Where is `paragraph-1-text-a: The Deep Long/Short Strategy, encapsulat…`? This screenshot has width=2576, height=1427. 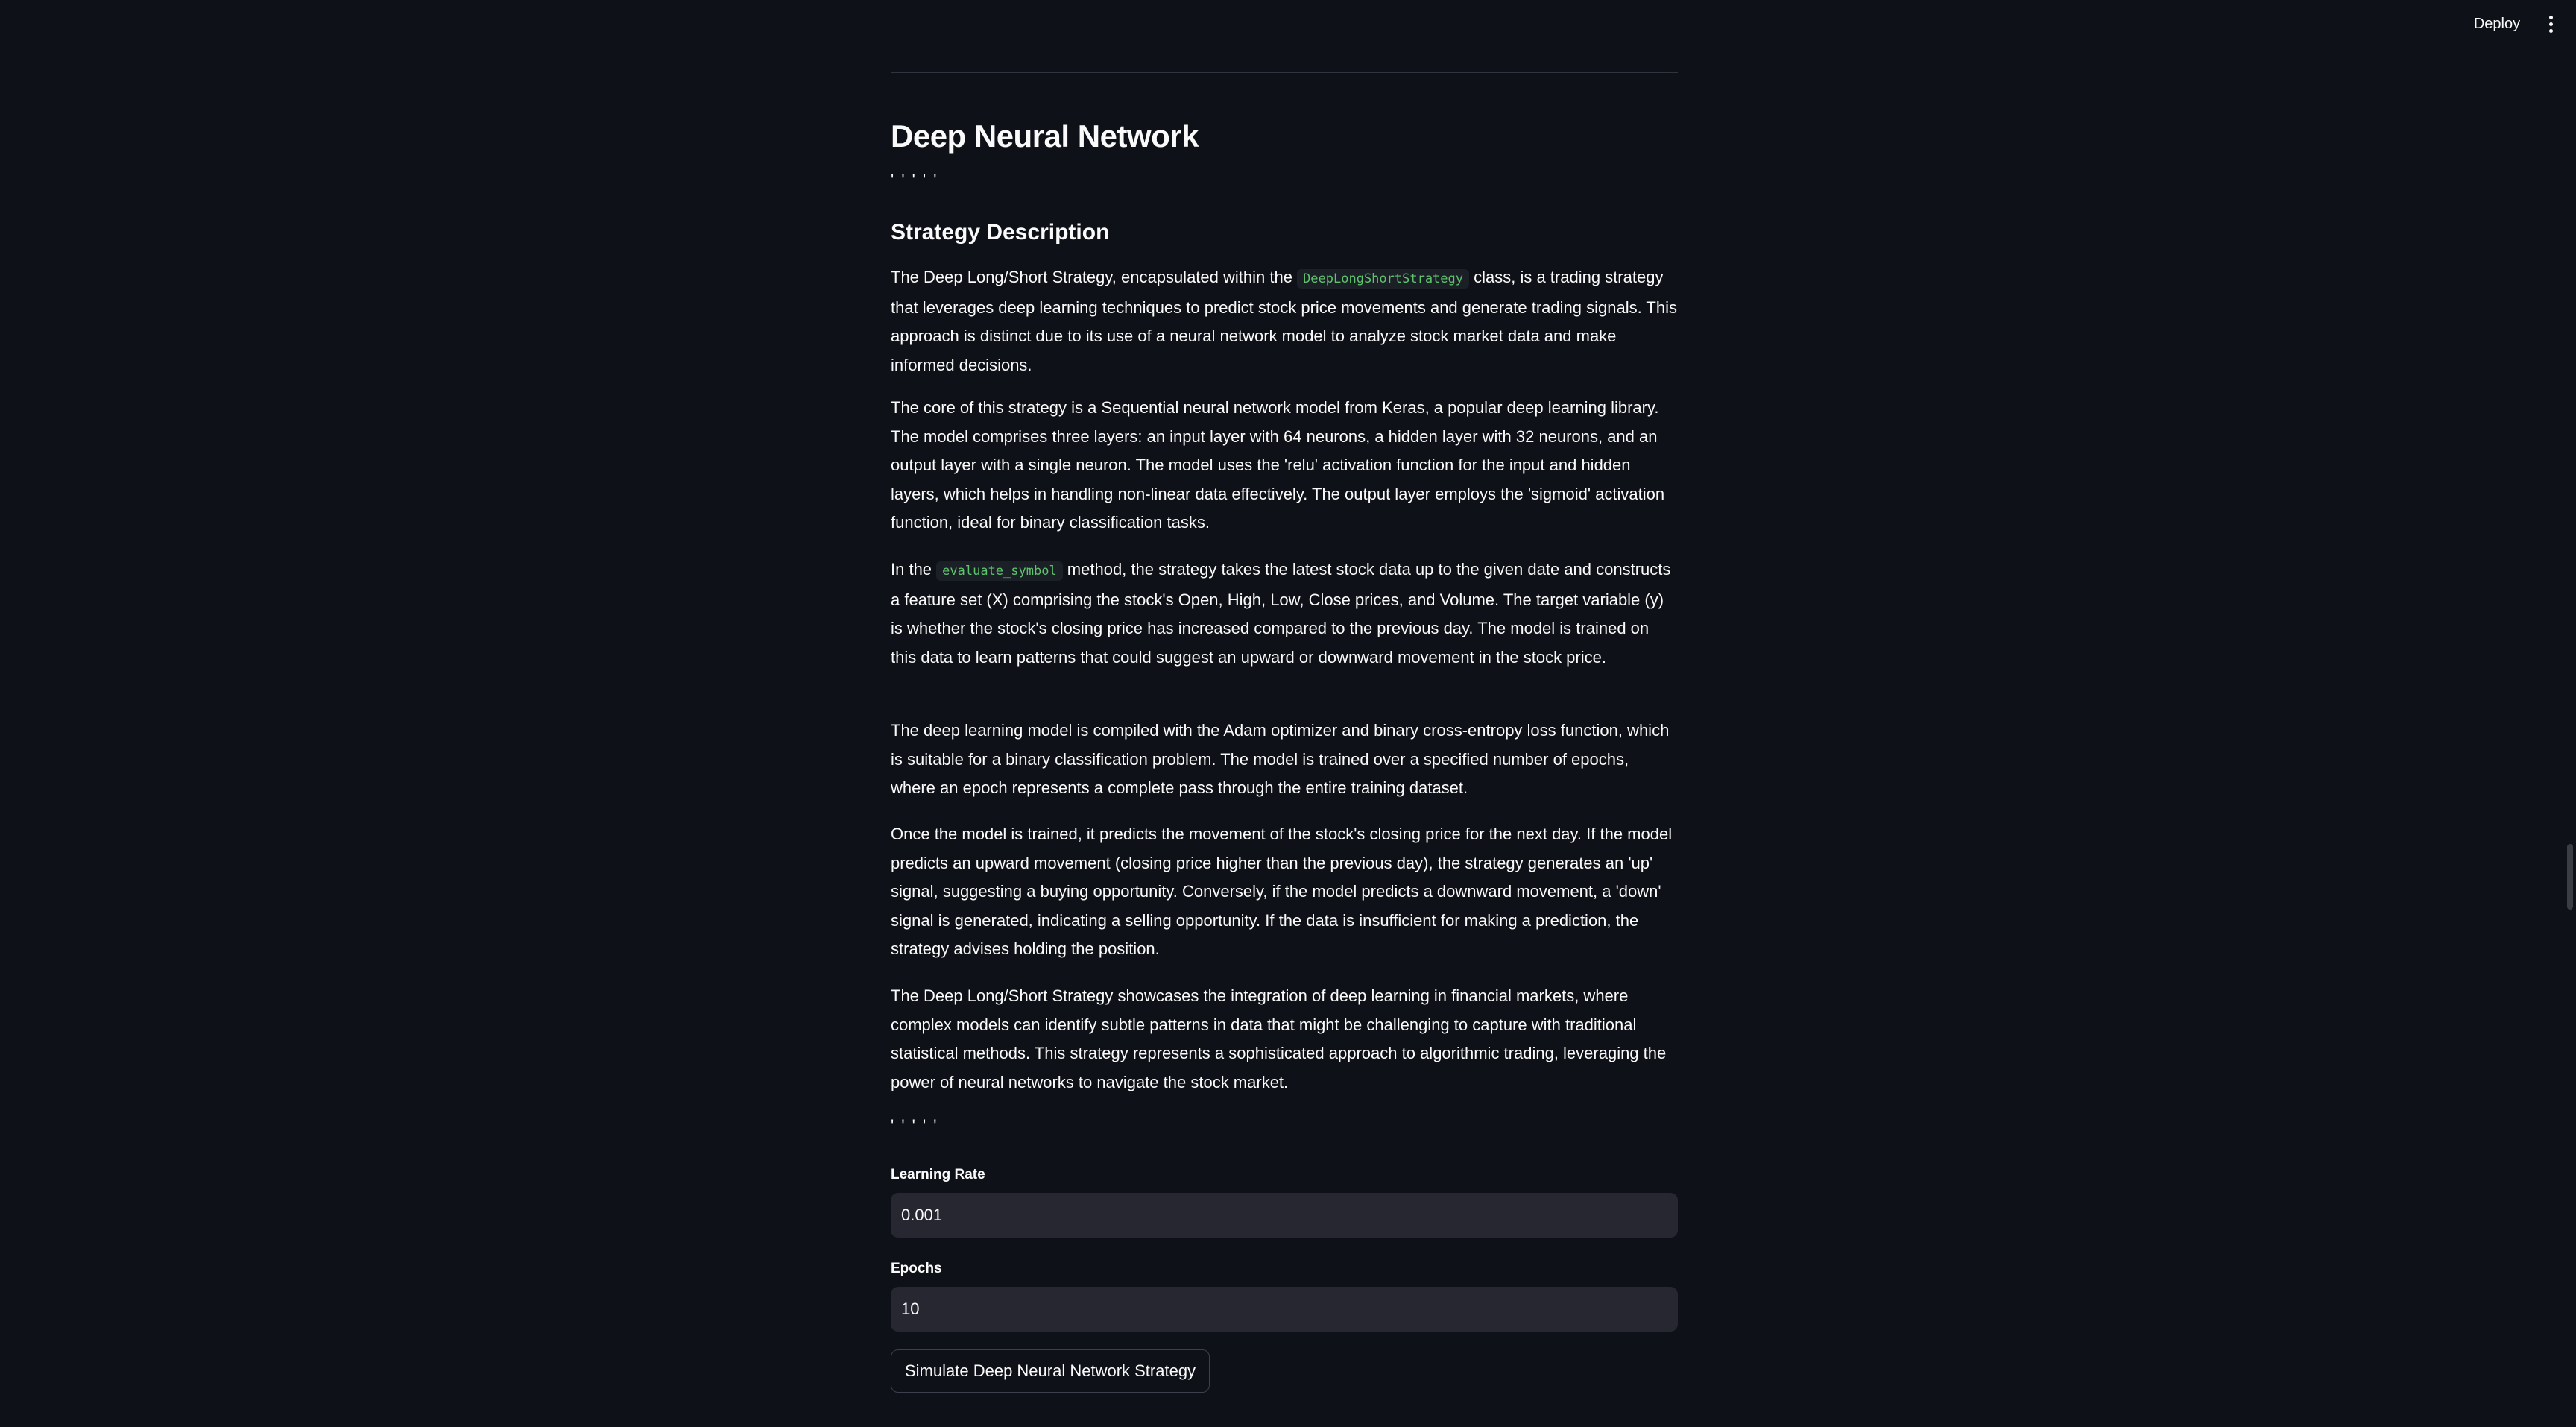 paragraph-1-text-a: The Deep Long/Short Strategy, encapsulat… is located at coordinates (1094, 277).